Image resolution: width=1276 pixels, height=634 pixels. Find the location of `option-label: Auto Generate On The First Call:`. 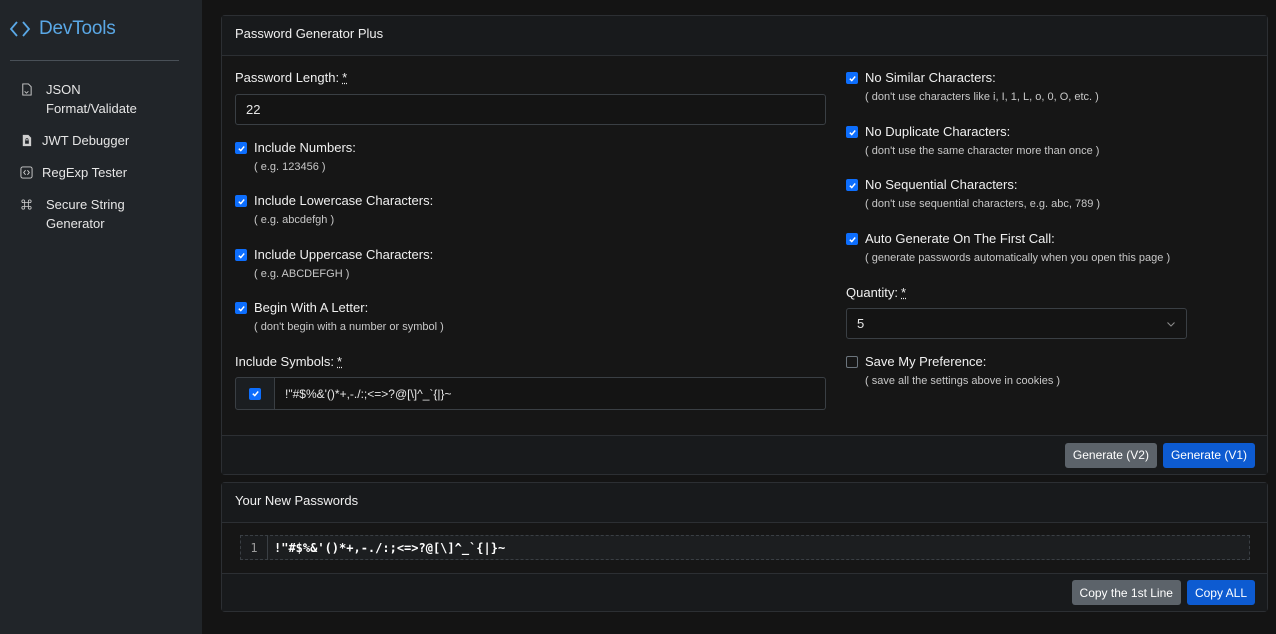

option-label: Auto Generate On The First Call: is located at coordinates (960, 238).